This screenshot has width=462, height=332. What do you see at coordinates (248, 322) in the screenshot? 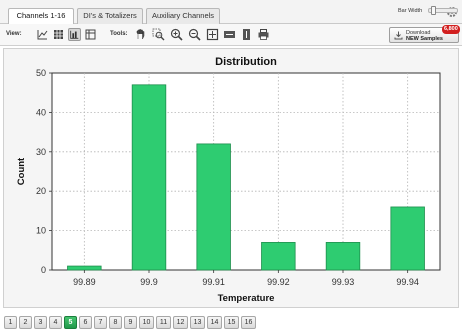
I see `page-button-16: 16` at bounding box center [248, 322].